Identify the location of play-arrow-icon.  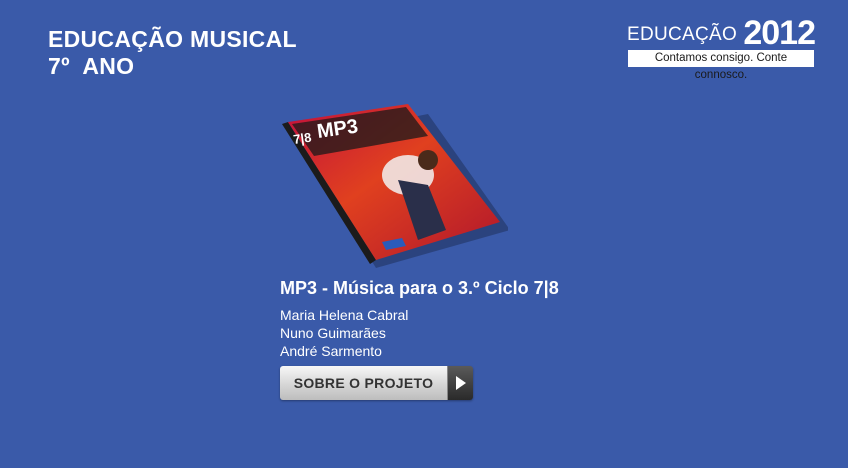
(461, 383).